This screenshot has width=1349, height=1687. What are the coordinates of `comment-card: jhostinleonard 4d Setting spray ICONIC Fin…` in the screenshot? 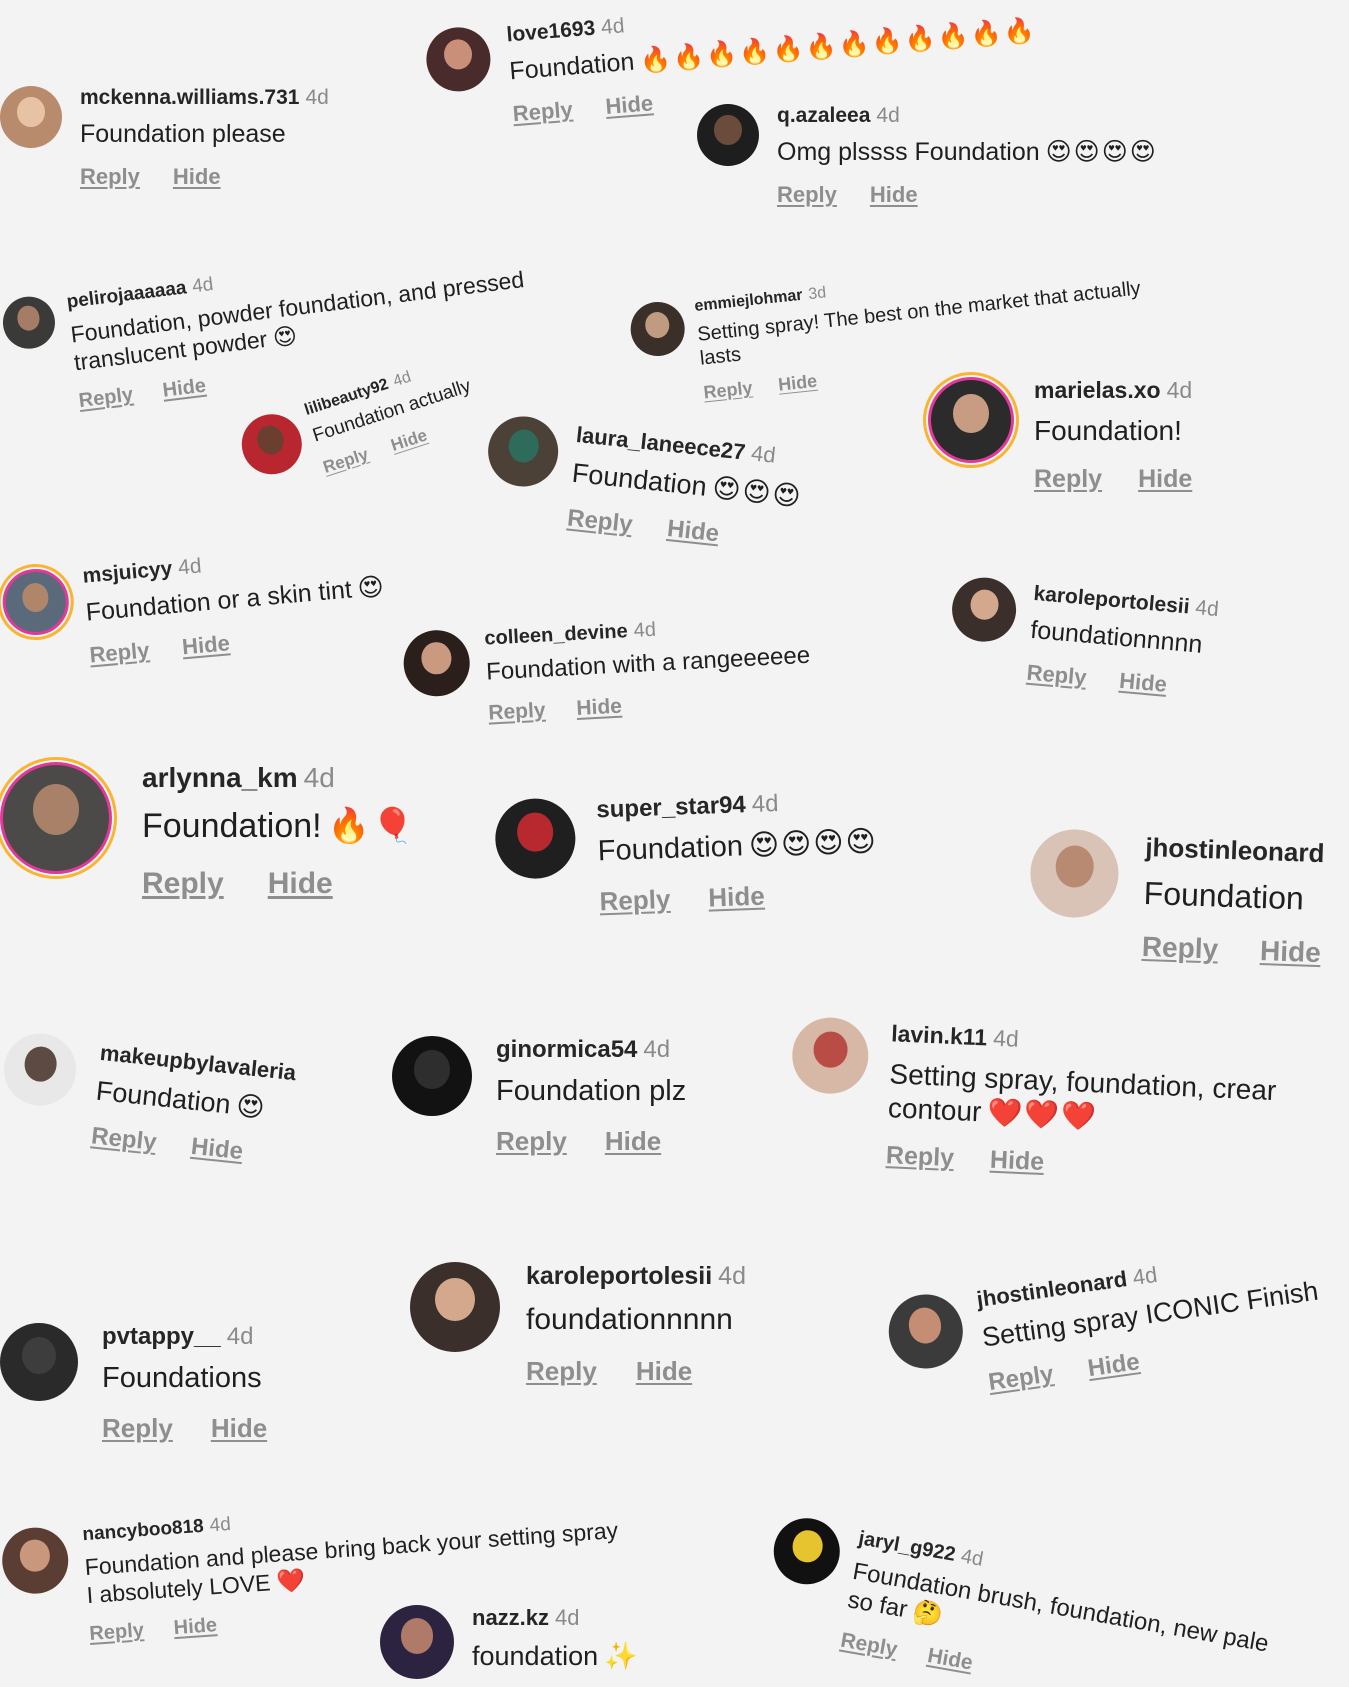 It's located at (1105, 1325).